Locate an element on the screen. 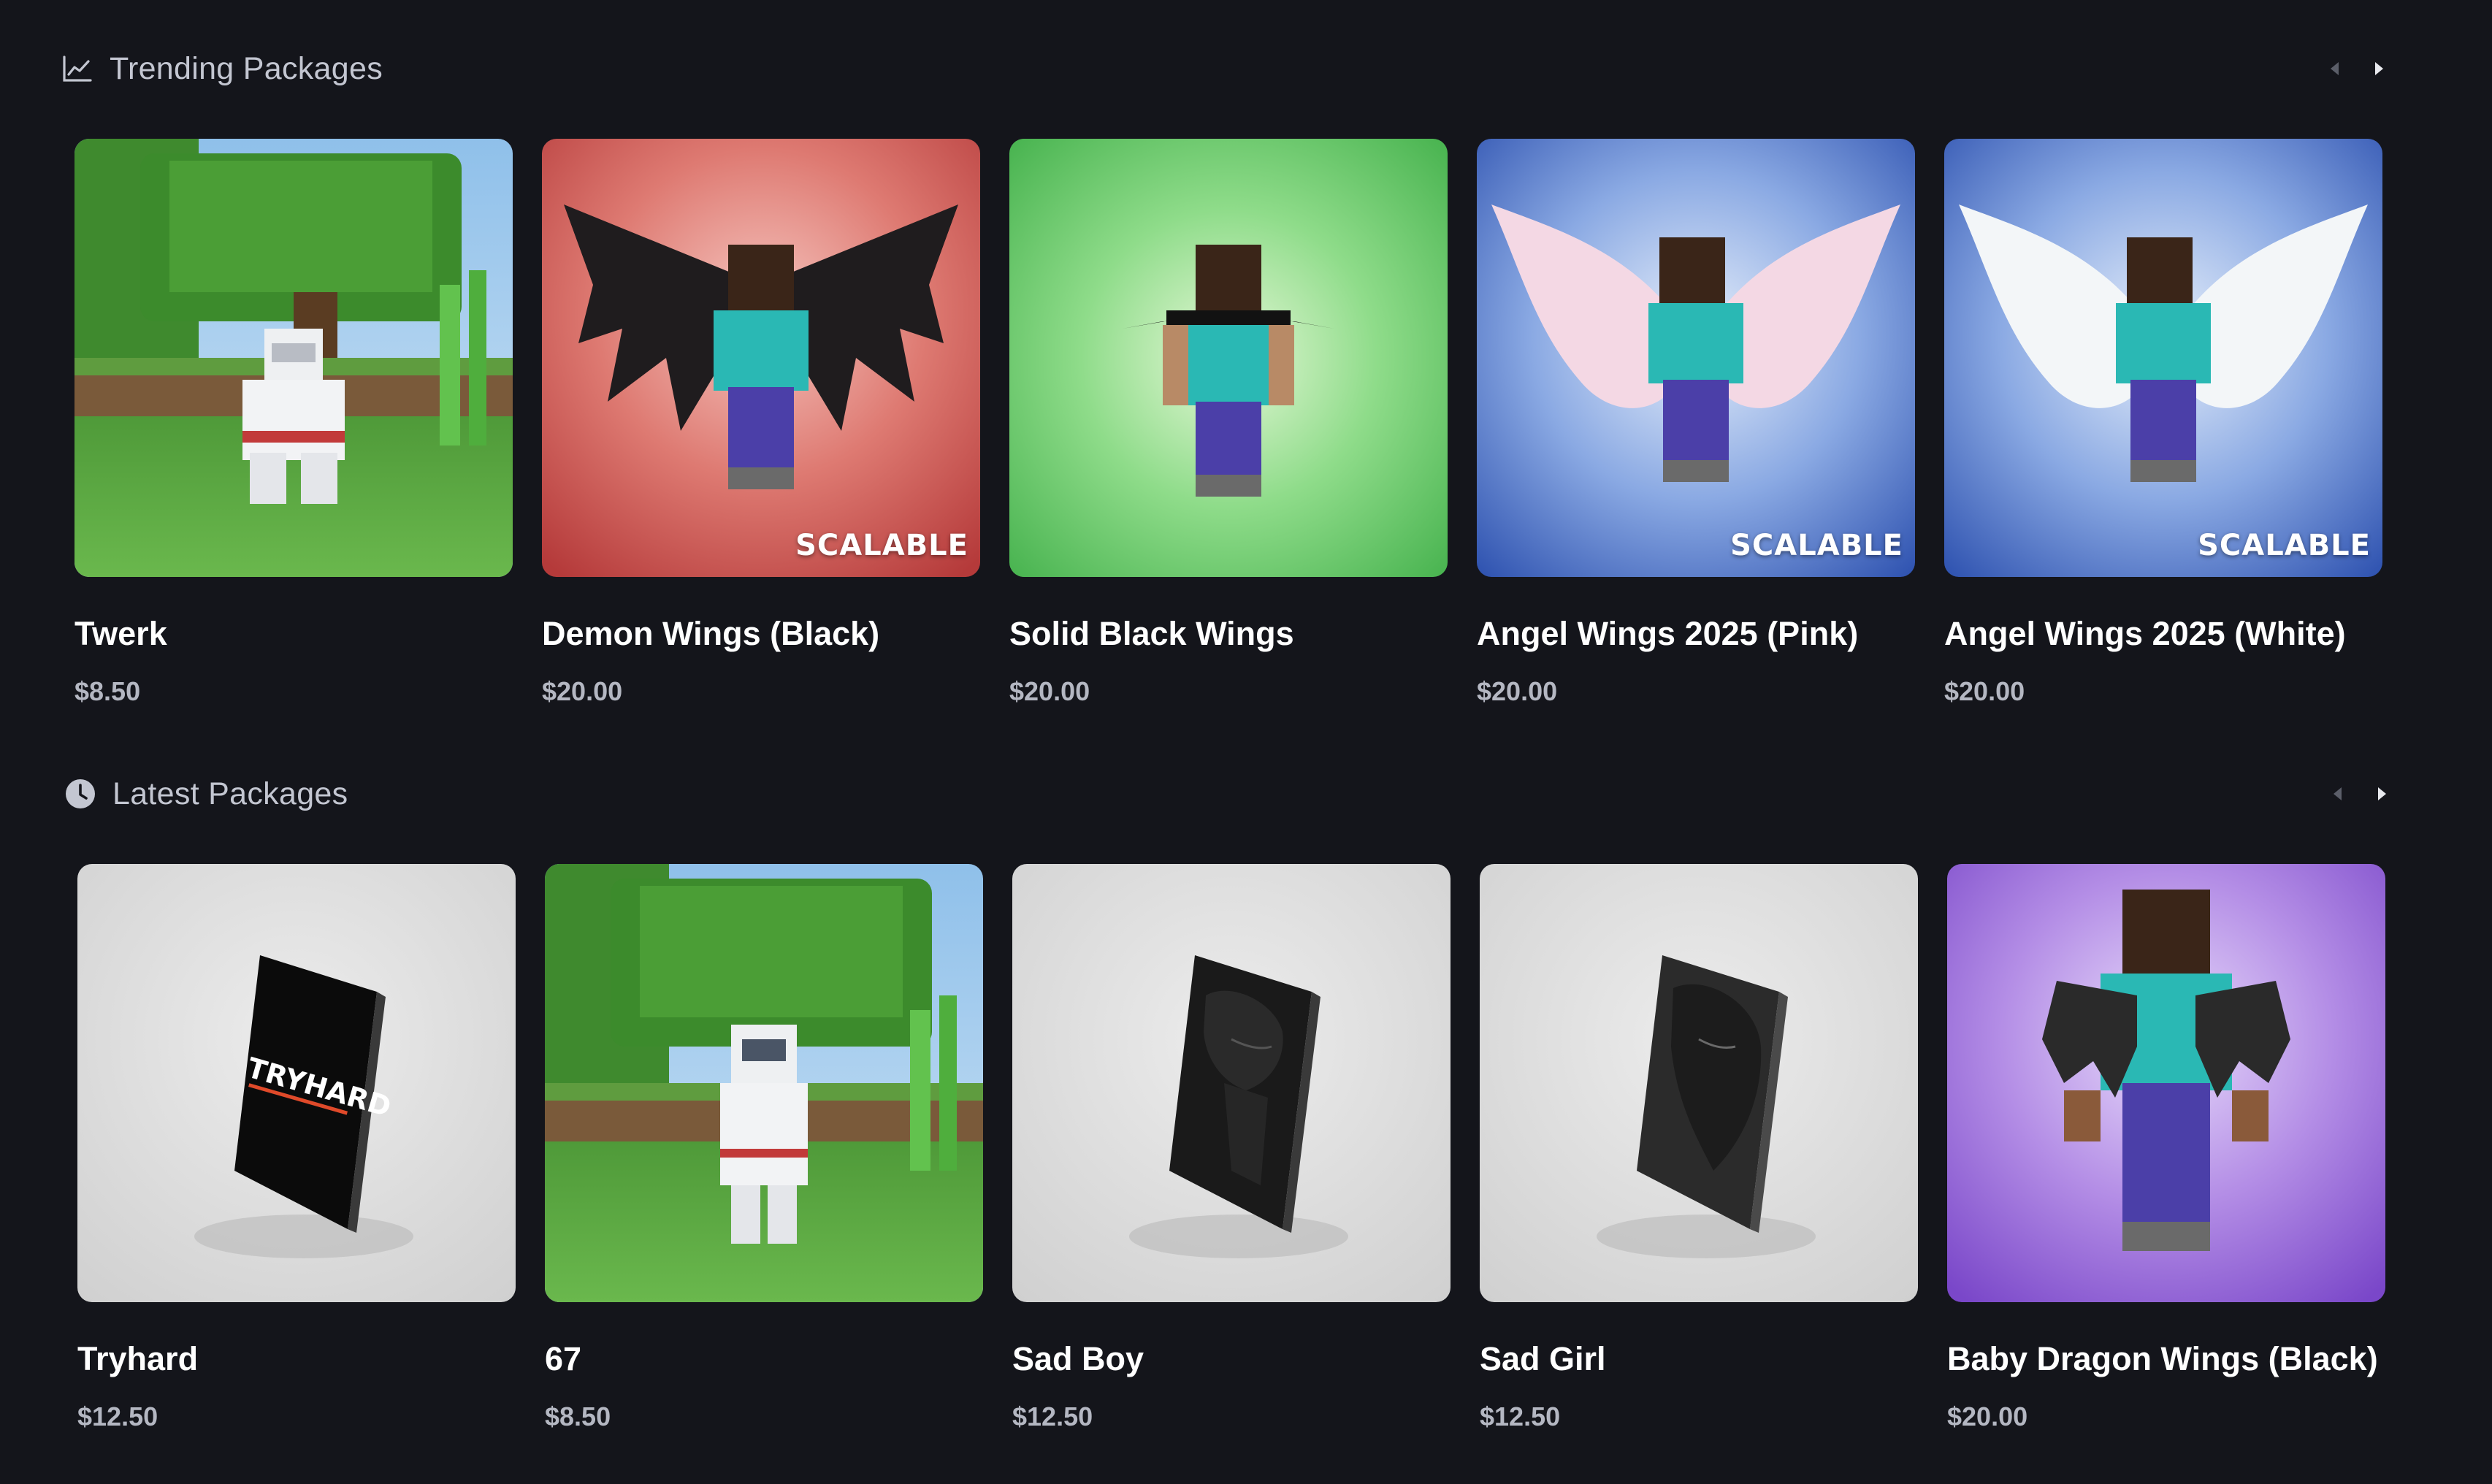  package-card: TRYHARD Tryhard $12.50 is located at coordinates (296, 1148).